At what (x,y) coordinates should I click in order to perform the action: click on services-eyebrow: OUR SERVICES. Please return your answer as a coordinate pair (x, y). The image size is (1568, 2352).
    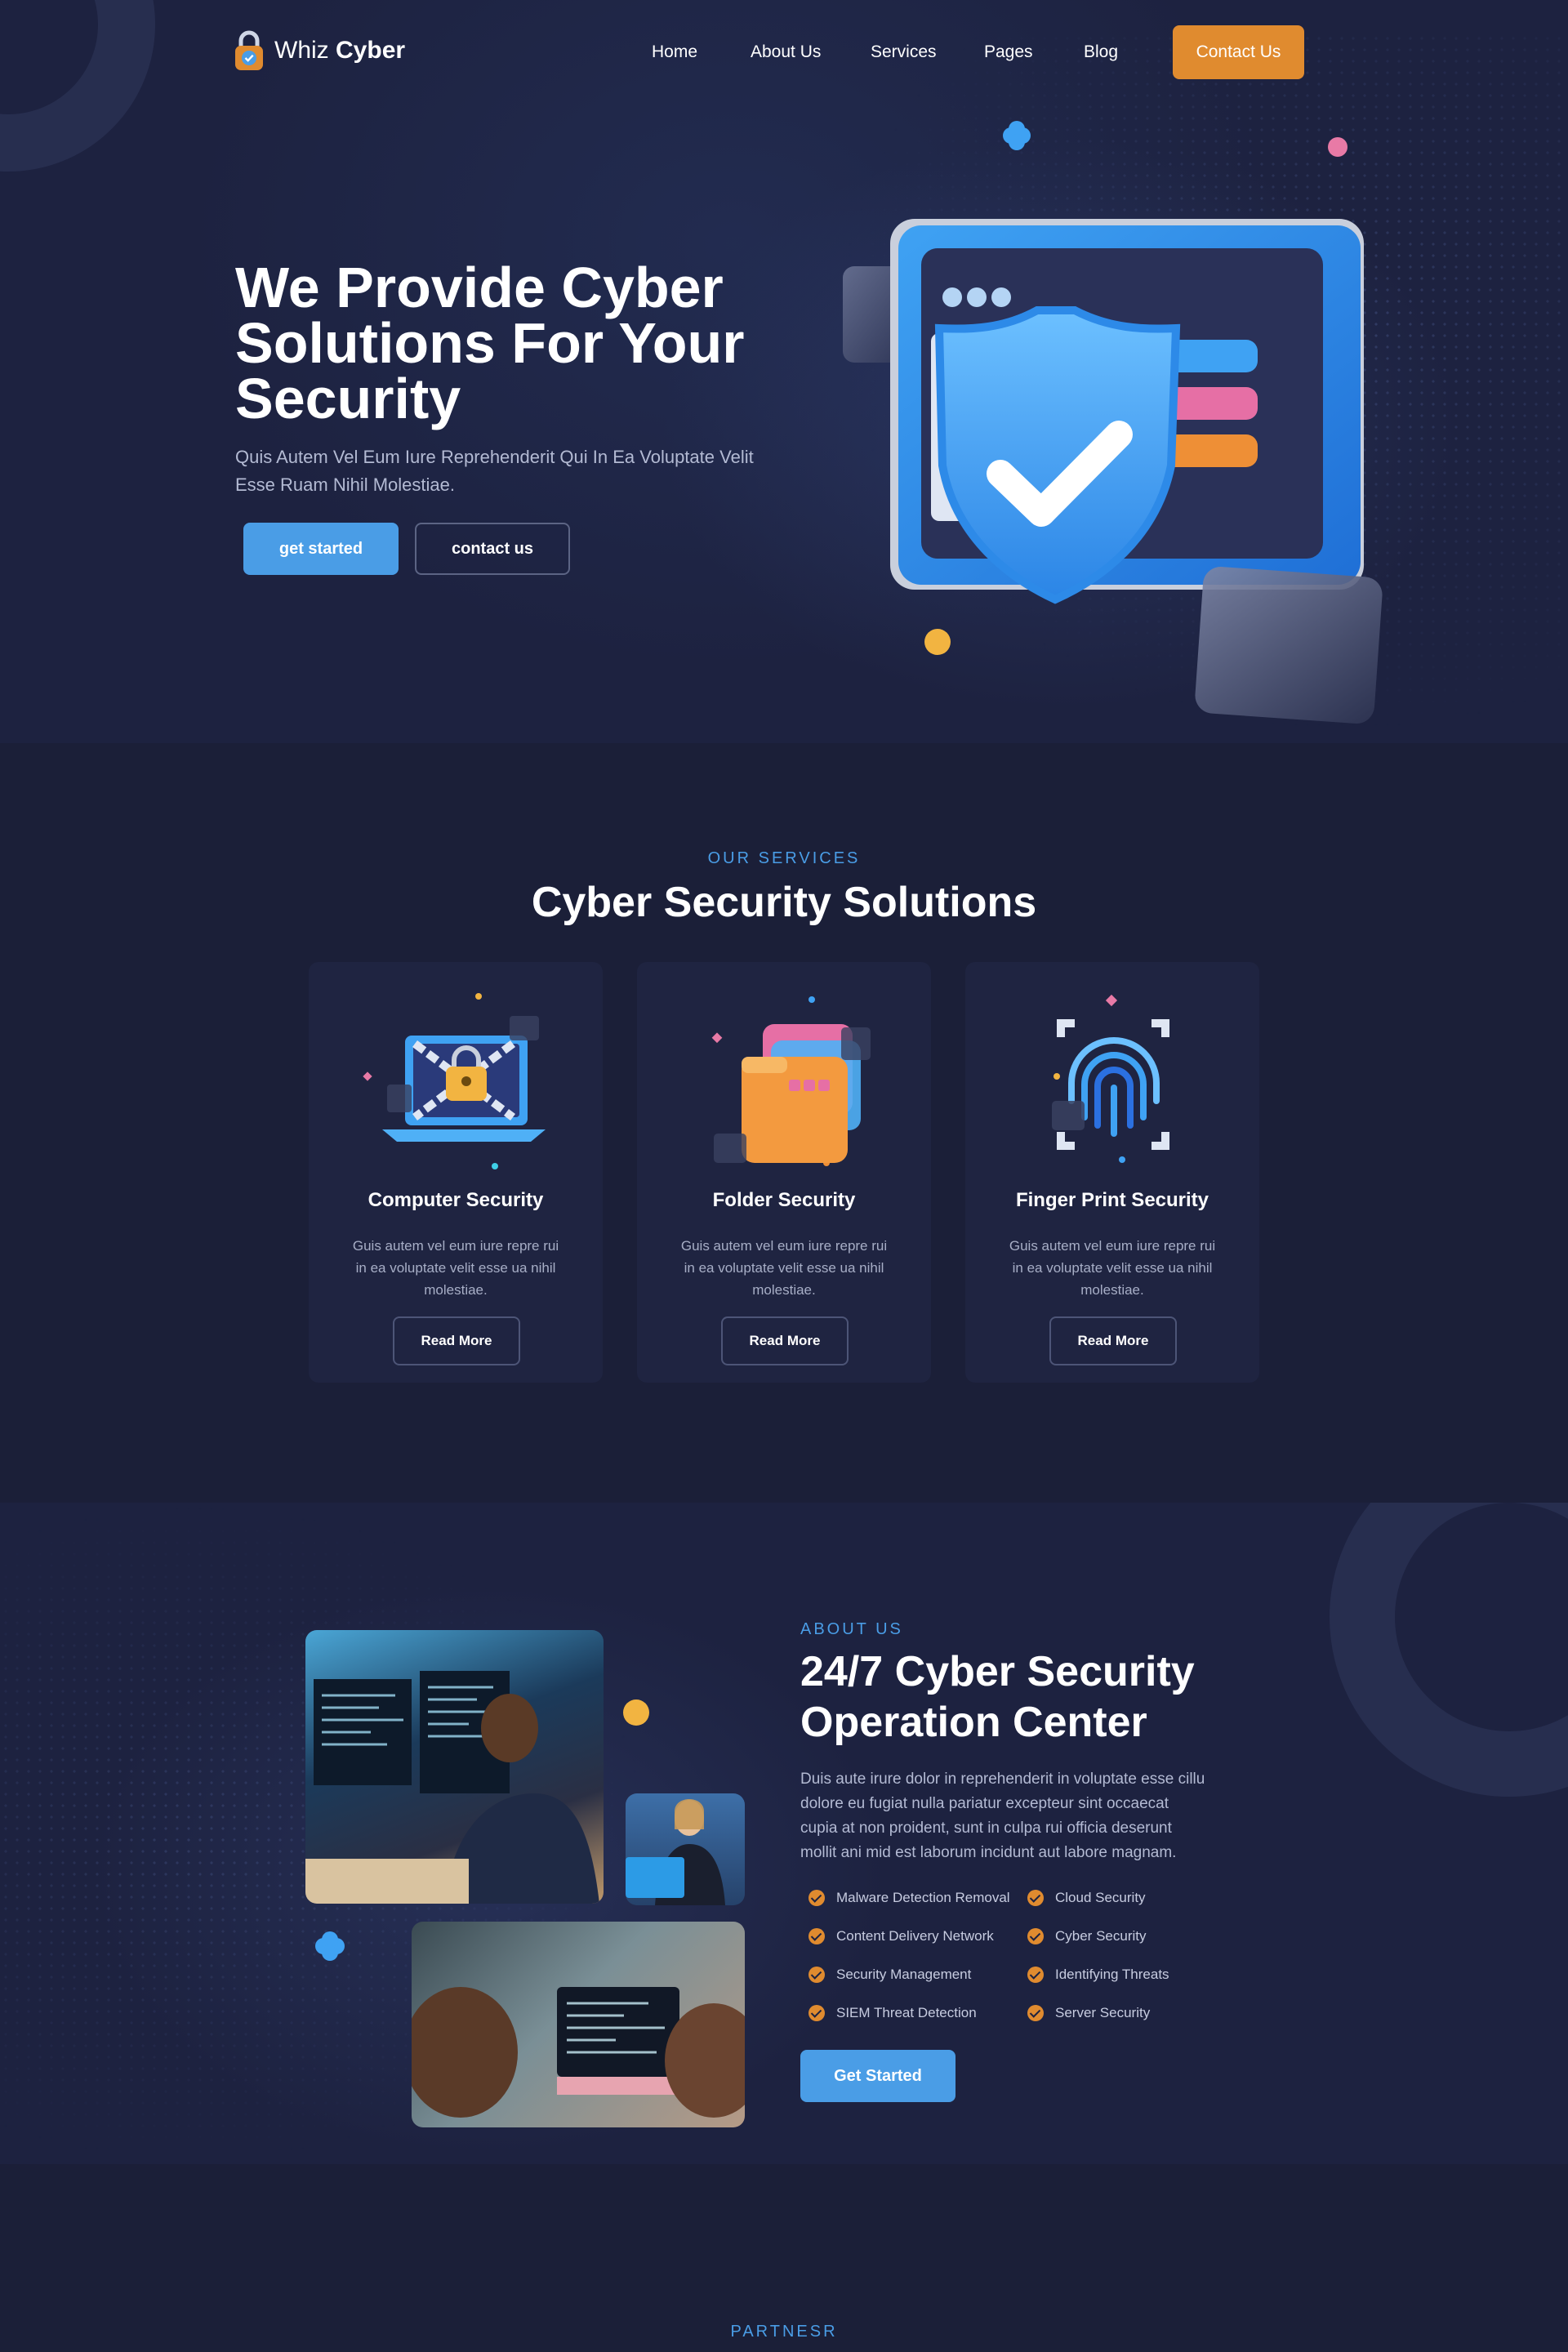
    Looking at the image, I should click on (784, 858).